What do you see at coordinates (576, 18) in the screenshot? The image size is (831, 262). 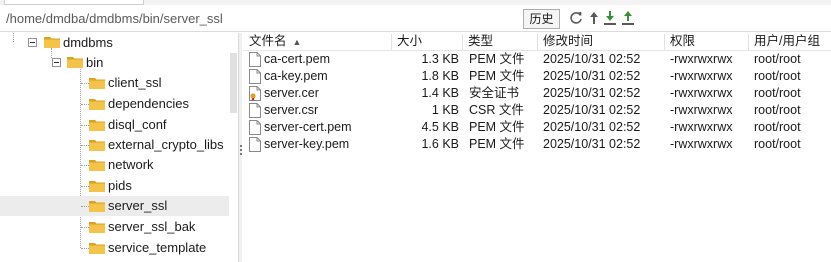 I see `refresh-icon` at bounding box center [576, 18].